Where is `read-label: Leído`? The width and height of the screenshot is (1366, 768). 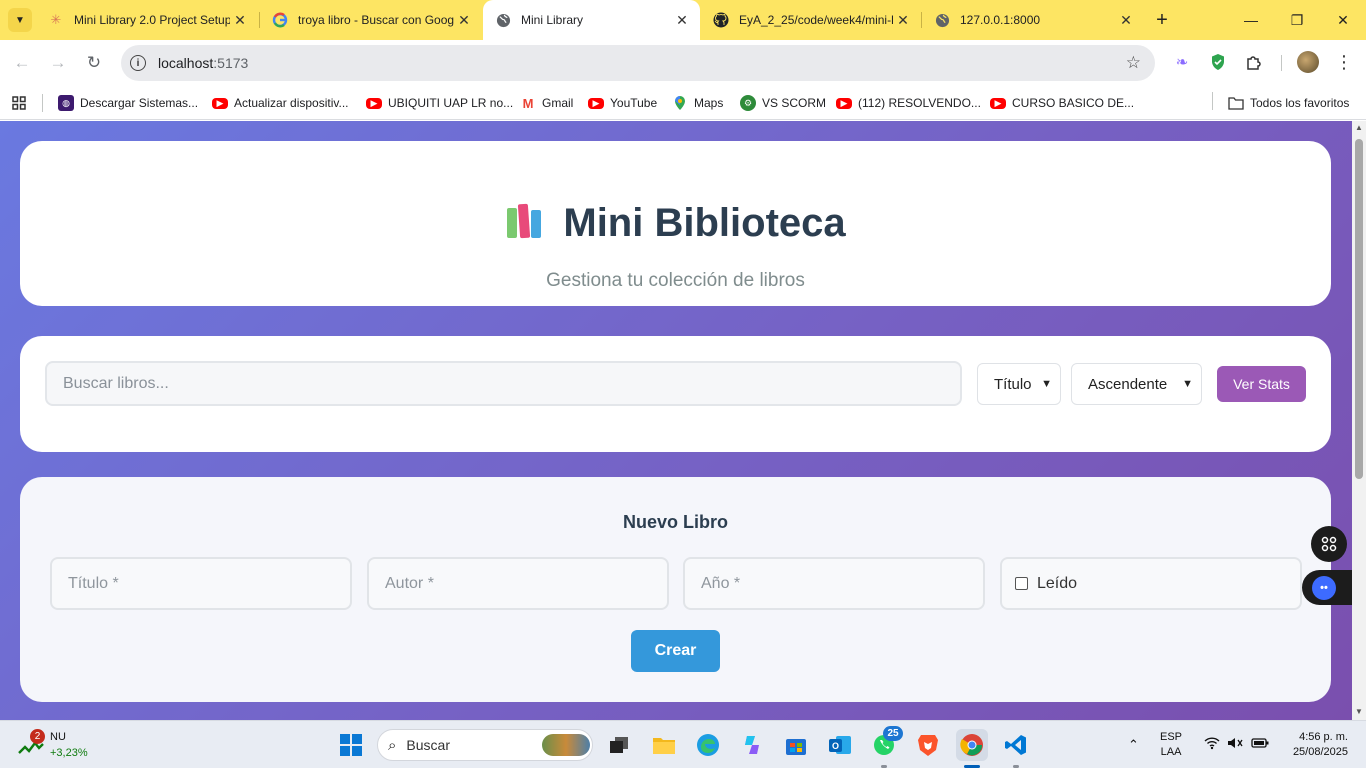 read-label: Leído is located at coordinates (1057, 583).